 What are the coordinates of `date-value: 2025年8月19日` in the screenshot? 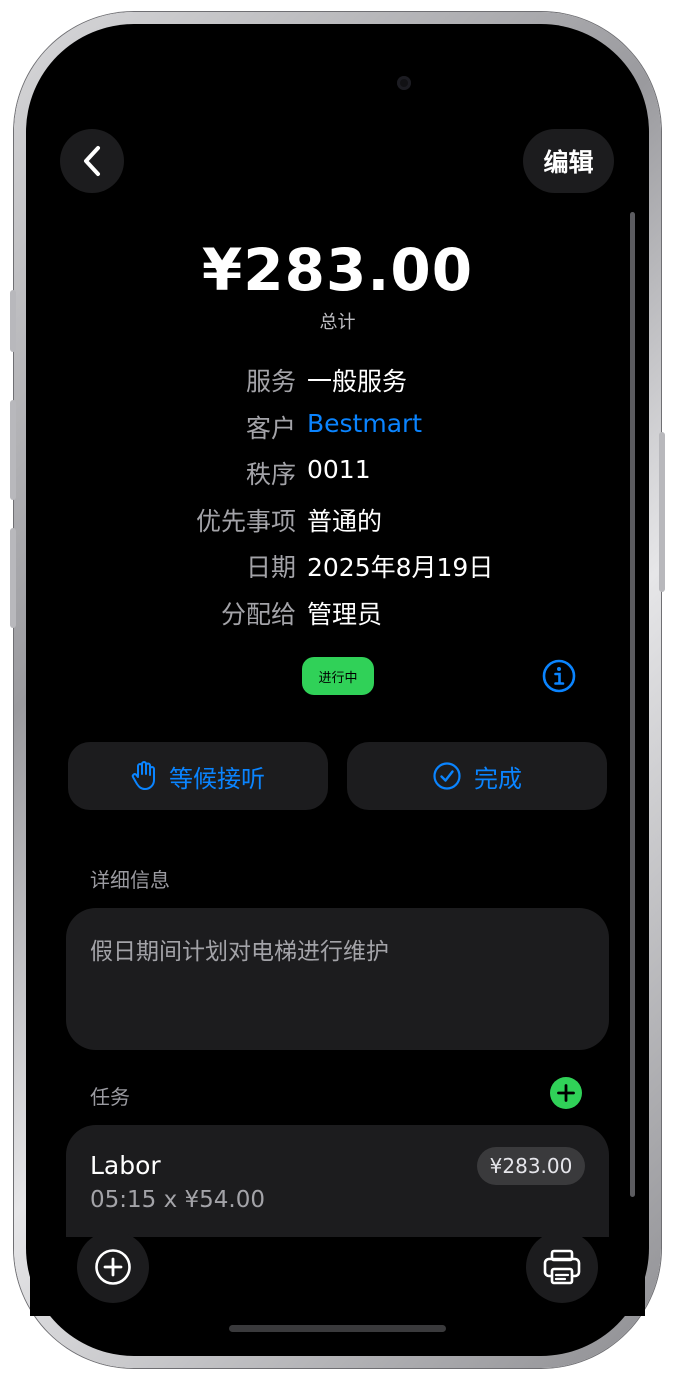 It's located at (400, 567).